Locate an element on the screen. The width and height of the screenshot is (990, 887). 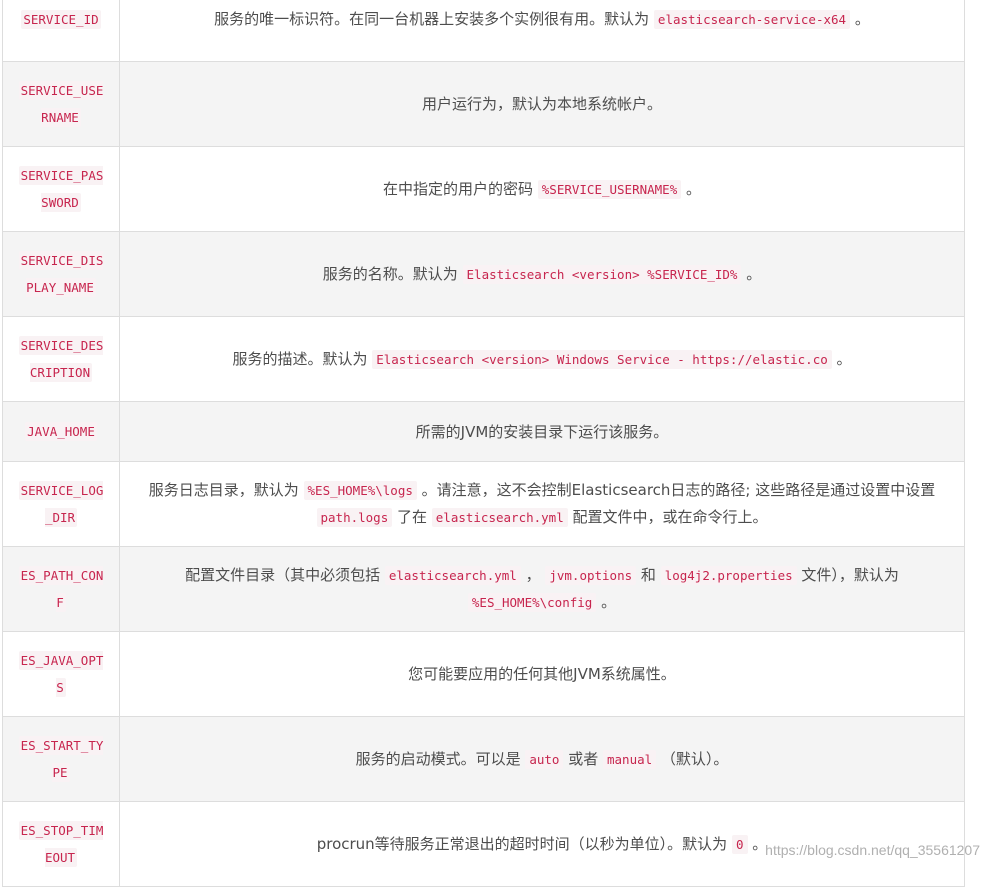
setting-description-cell: 用户运行为，默认为本地系统帐户。 is located at coordinates (542, 104).